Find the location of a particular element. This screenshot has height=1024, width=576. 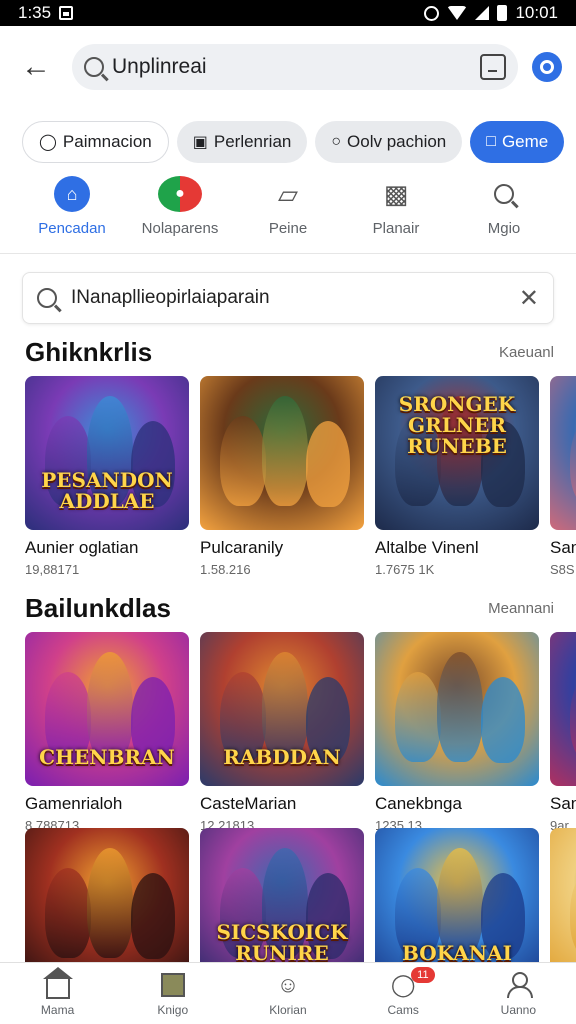

game-thumbnail: SRONGEK GRLNER RUNEBE is located at coordinates (457, 453).